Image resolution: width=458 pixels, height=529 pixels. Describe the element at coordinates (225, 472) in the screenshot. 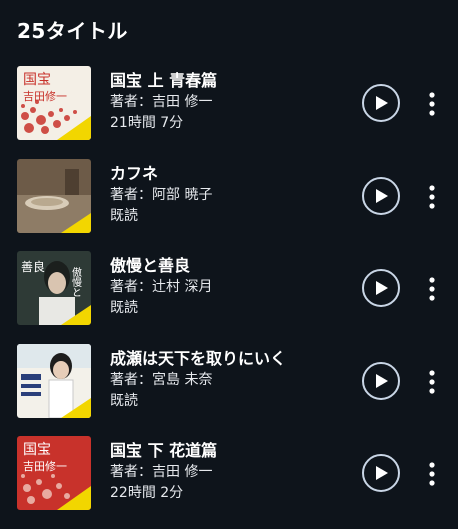

I see `book-info: 国宝 下 花道篇 著者：吉田 修一 22時間 2分` at that location.